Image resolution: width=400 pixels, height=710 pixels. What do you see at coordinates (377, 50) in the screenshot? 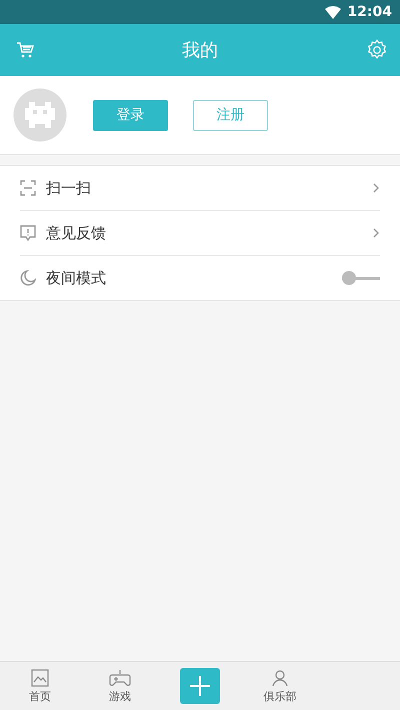
I see `settings-icon` at bounding box center [377, 50].